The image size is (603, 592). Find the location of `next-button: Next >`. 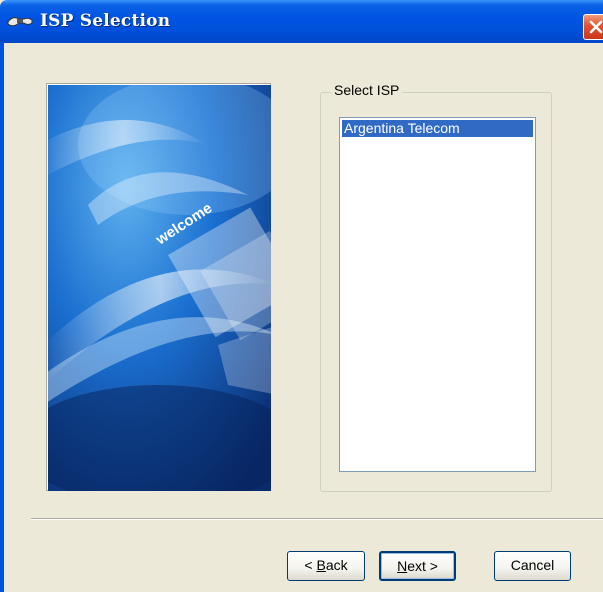

next-button: Next > is located at coordinates (417, 566).